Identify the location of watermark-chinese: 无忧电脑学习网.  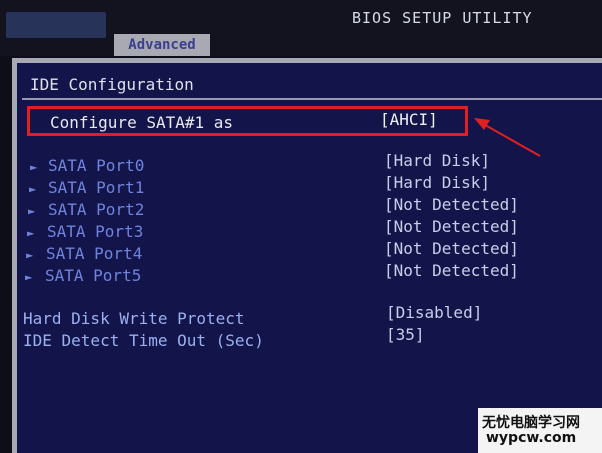
(531, 423).